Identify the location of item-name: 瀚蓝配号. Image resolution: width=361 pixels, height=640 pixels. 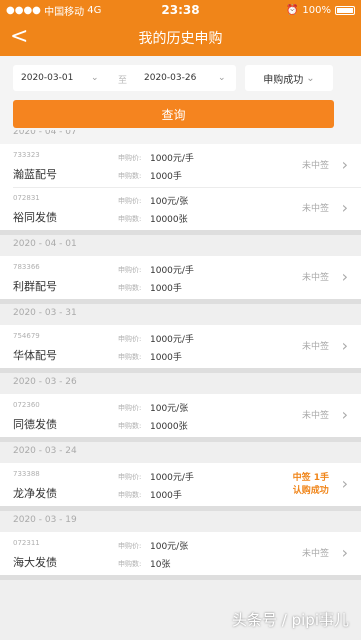
(35, 174).